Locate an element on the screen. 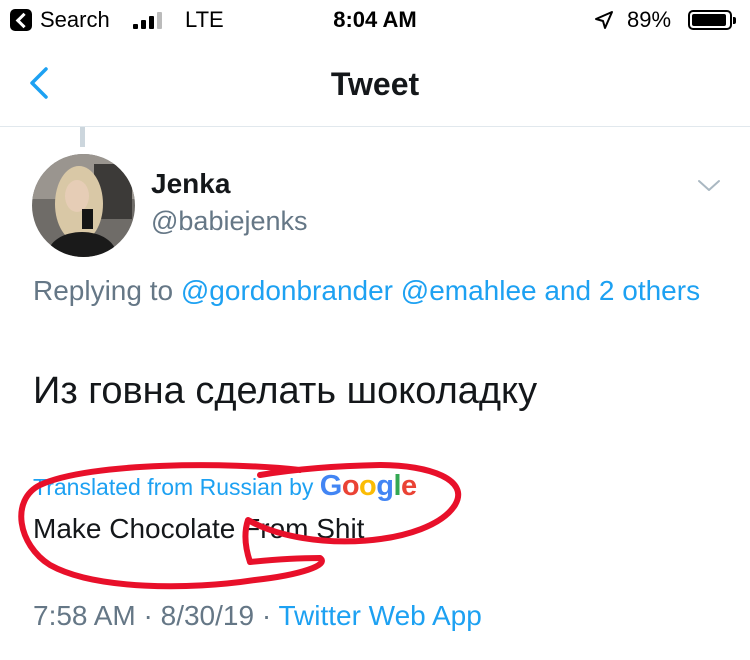  translated-label: Translated from Russian by is located at coordinates (173, 487).